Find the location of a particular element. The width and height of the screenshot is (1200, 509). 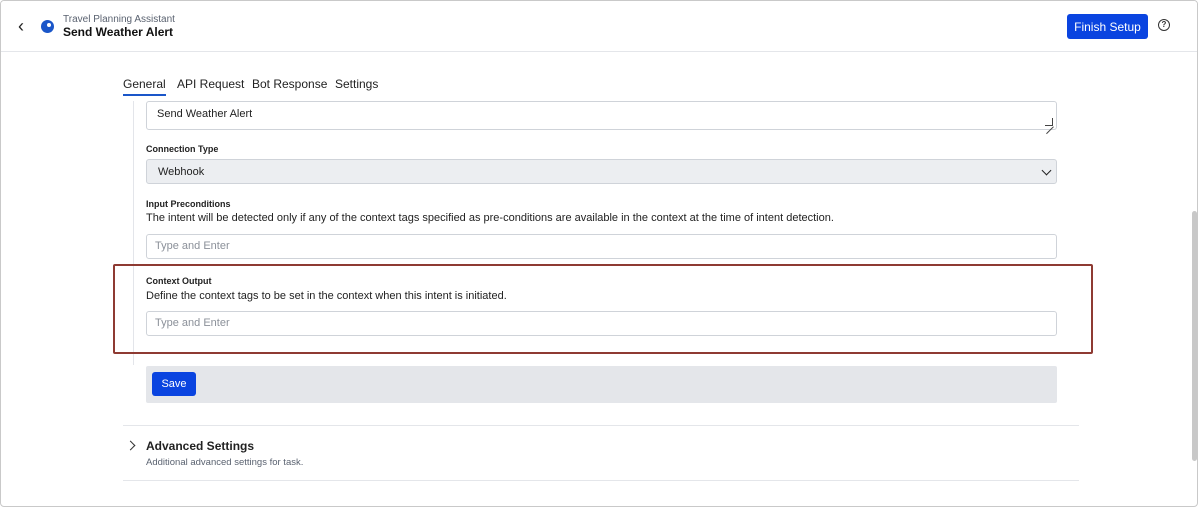

resize-handle-icon is located at coordinates (1049, 122).